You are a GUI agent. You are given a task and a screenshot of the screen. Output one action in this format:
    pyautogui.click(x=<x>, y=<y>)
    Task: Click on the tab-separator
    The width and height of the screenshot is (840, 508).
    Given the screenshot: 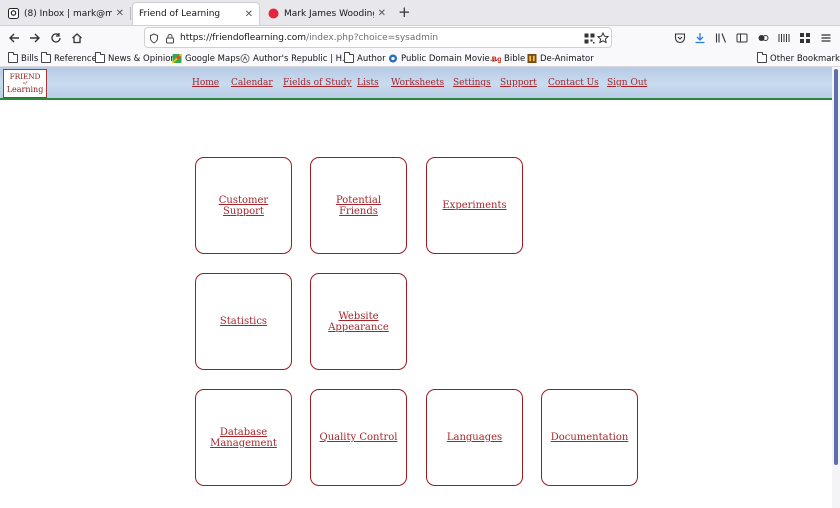 What is the action you would take?
    pyautogui.click(x=130, y=13)
    